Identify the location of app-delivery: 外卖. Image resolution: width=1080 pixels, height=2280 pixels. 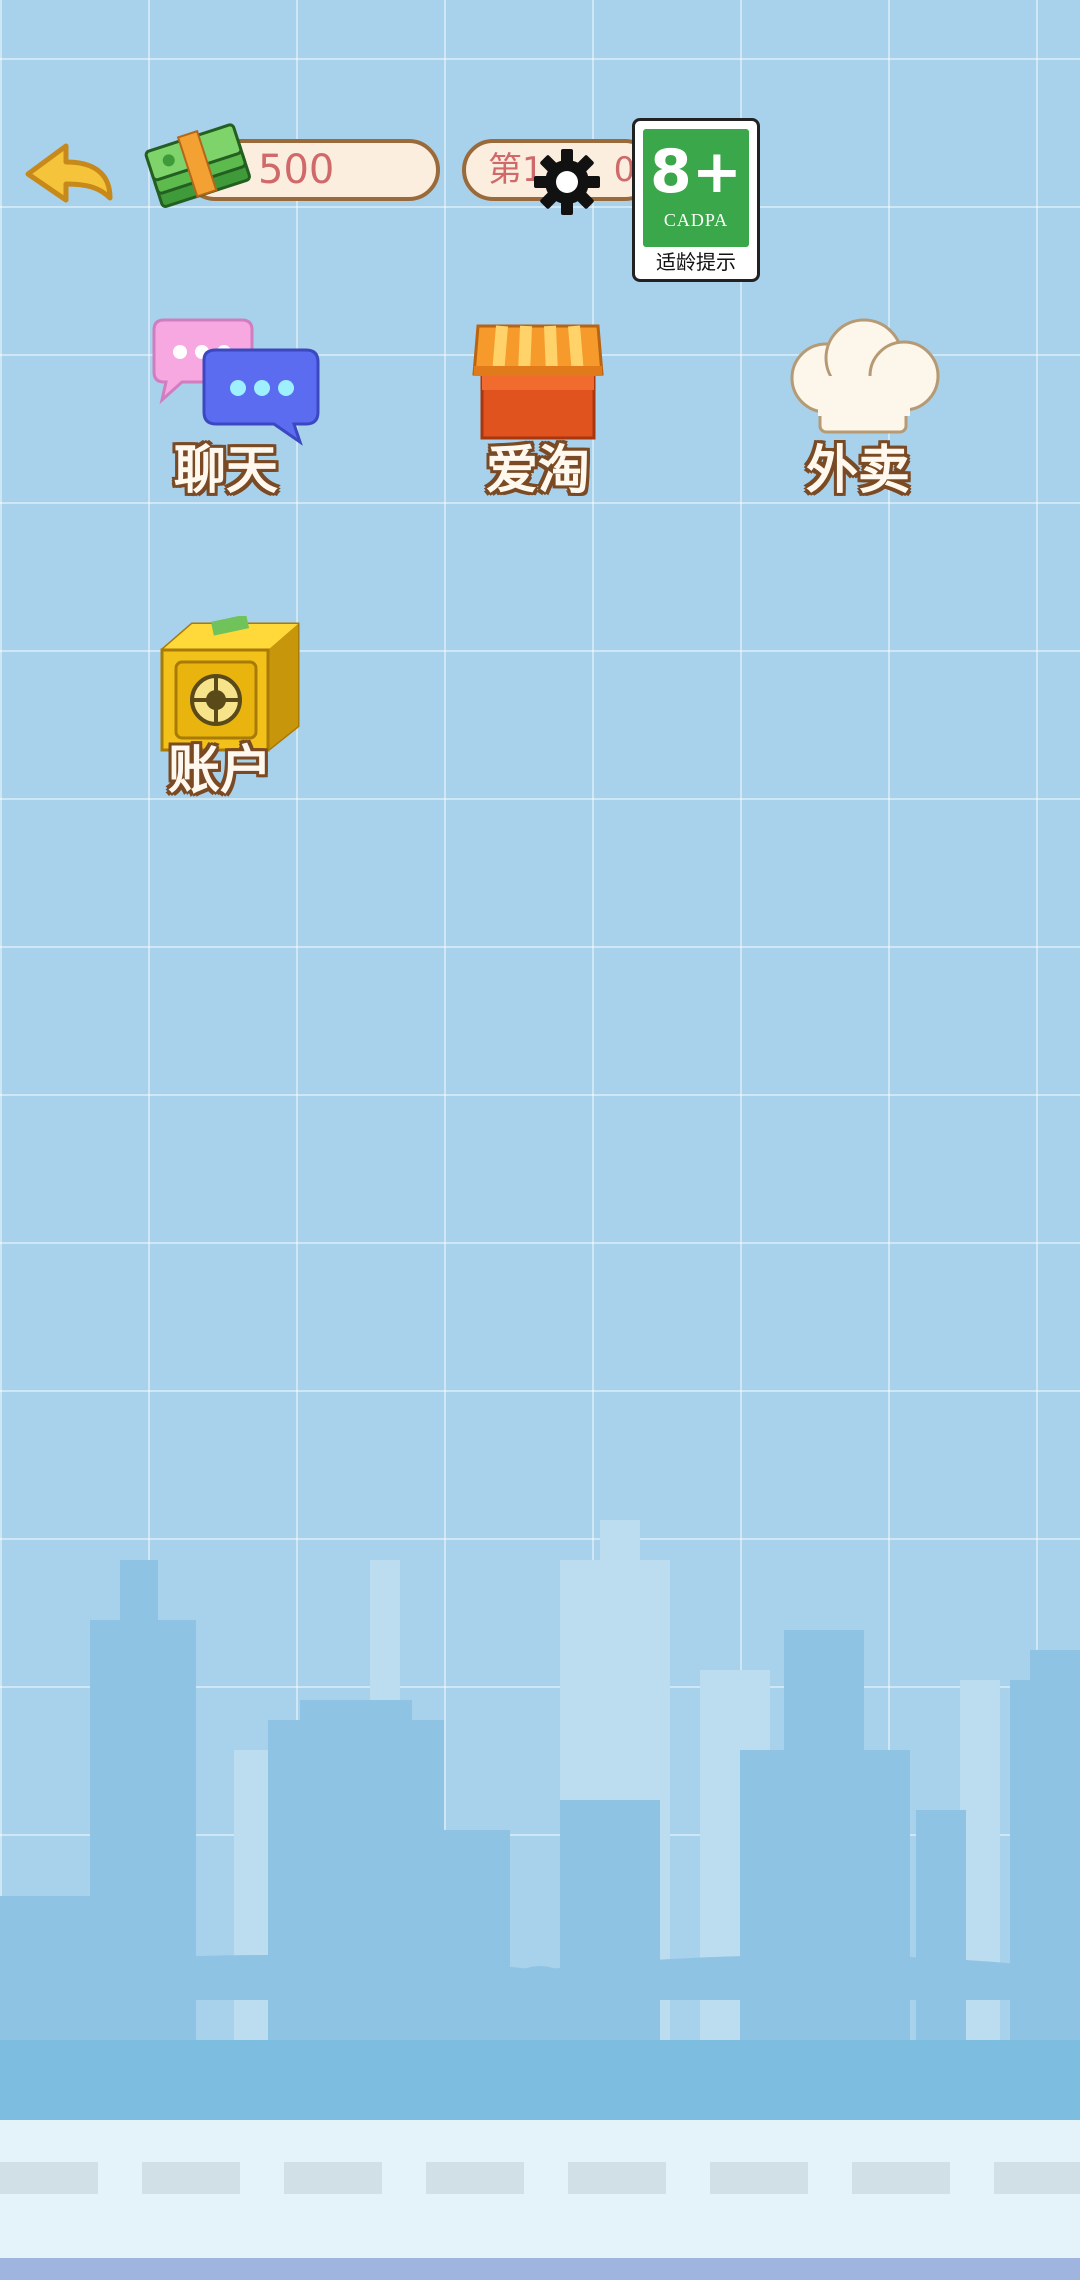
(858, 416).